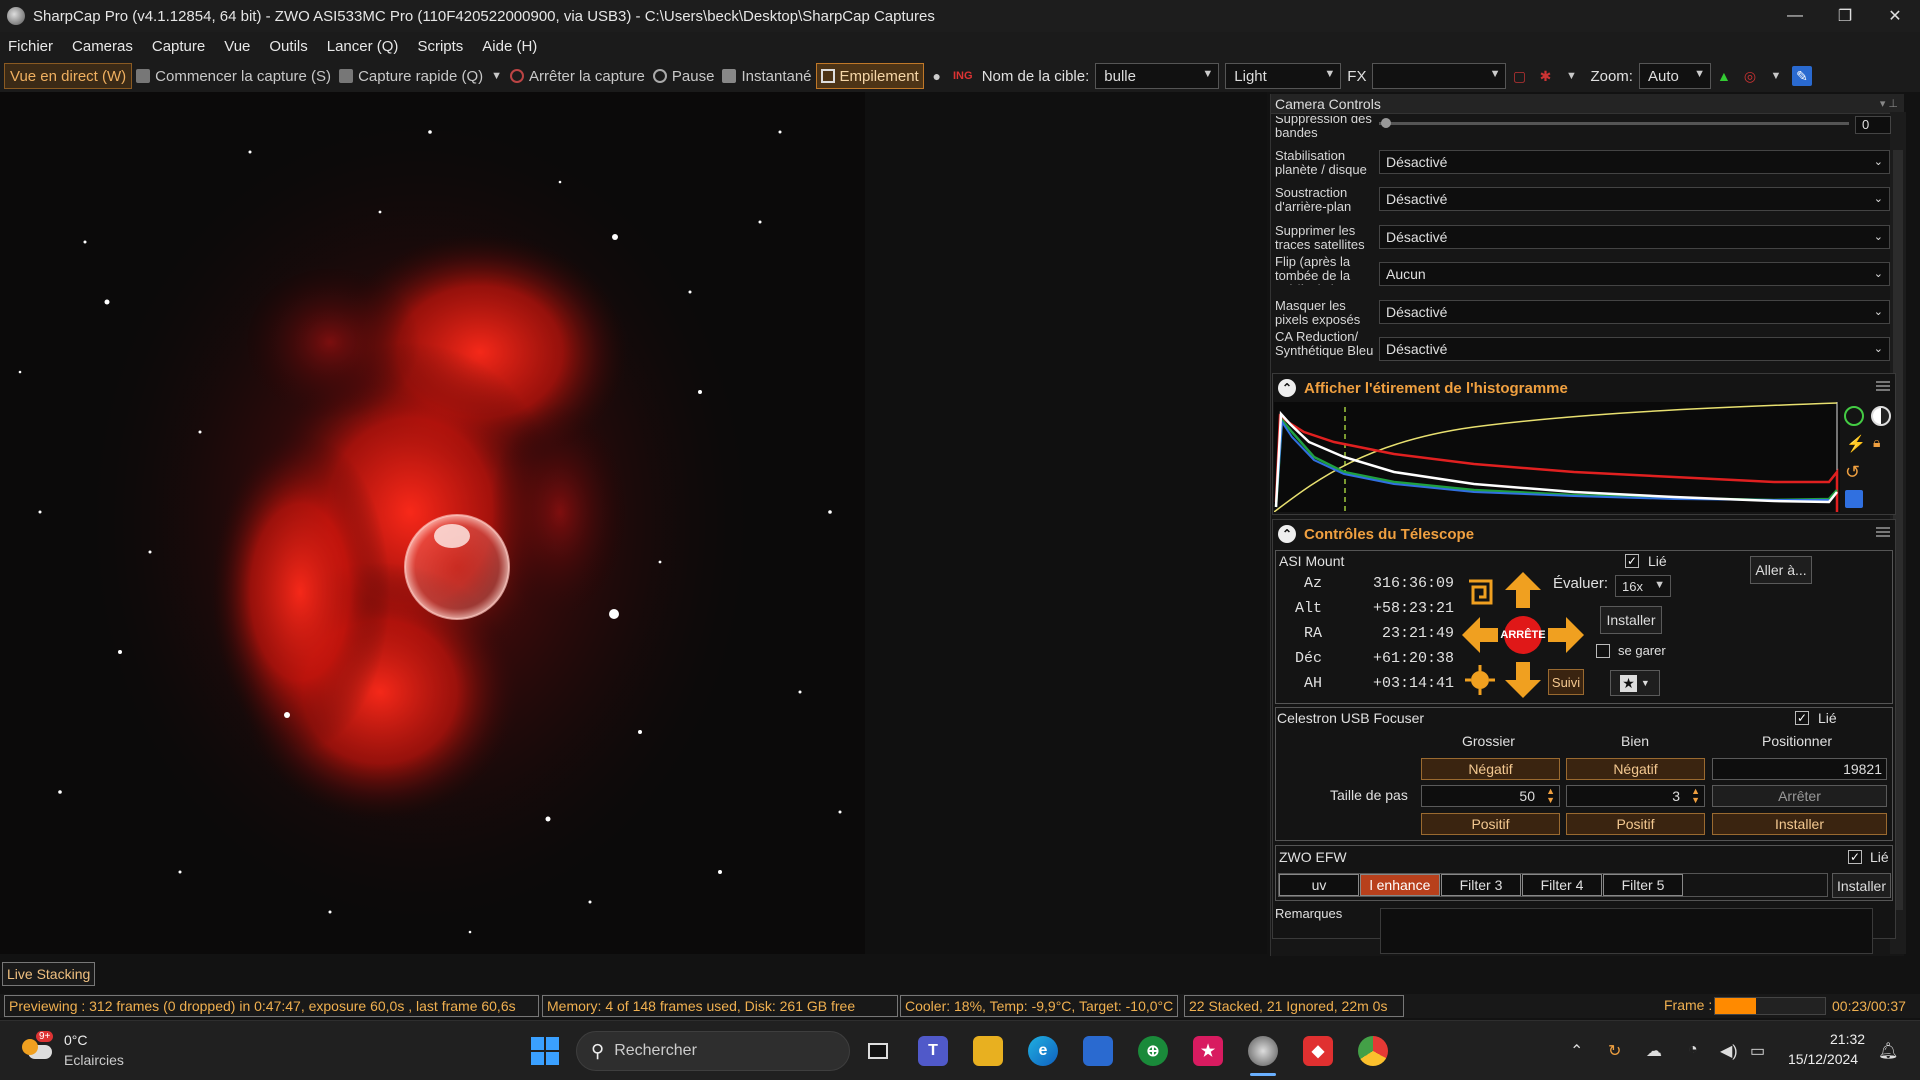 Image resolution: width=1920 pixels, height=1080 pixels. I want to click on moon-icon: ●, so click(937, 76).